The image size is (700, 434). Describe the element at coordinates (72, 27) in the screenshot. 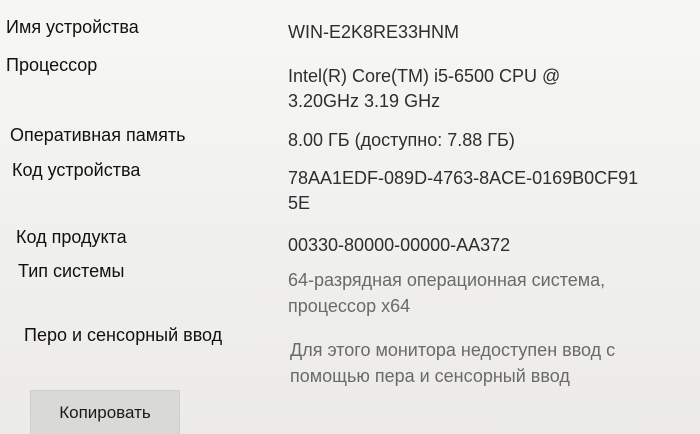

I see `device-name-label: Имя устройства` at that location.